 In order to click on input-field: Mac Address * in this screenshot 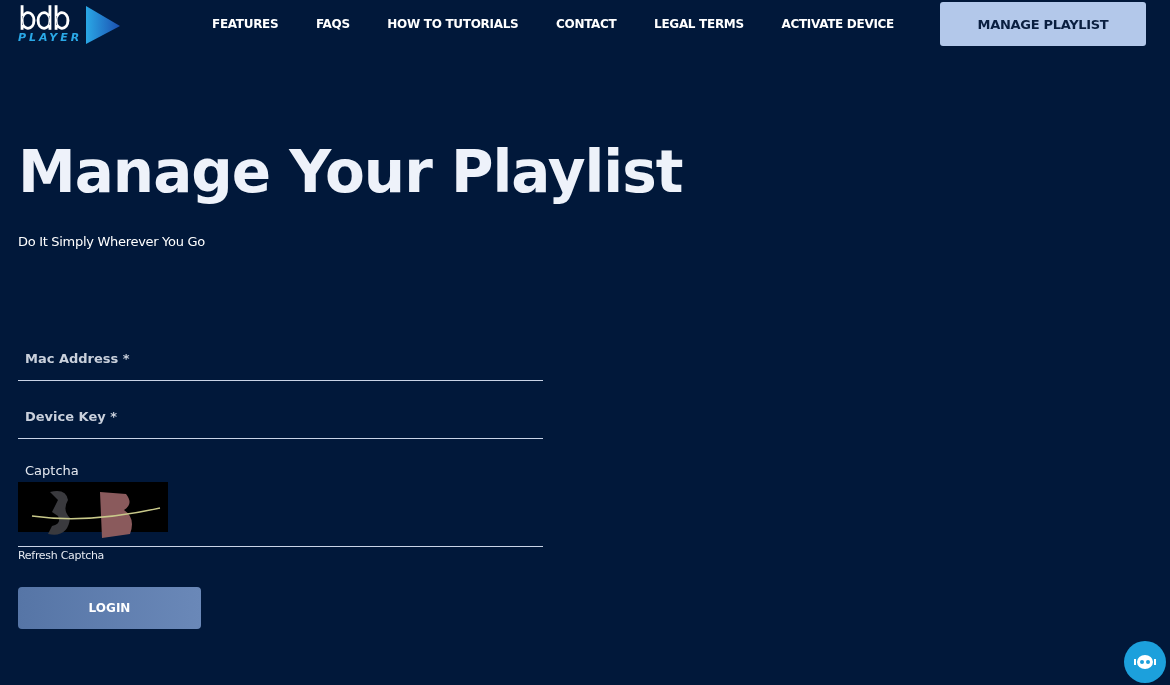, I will do `click(280, 359)`.